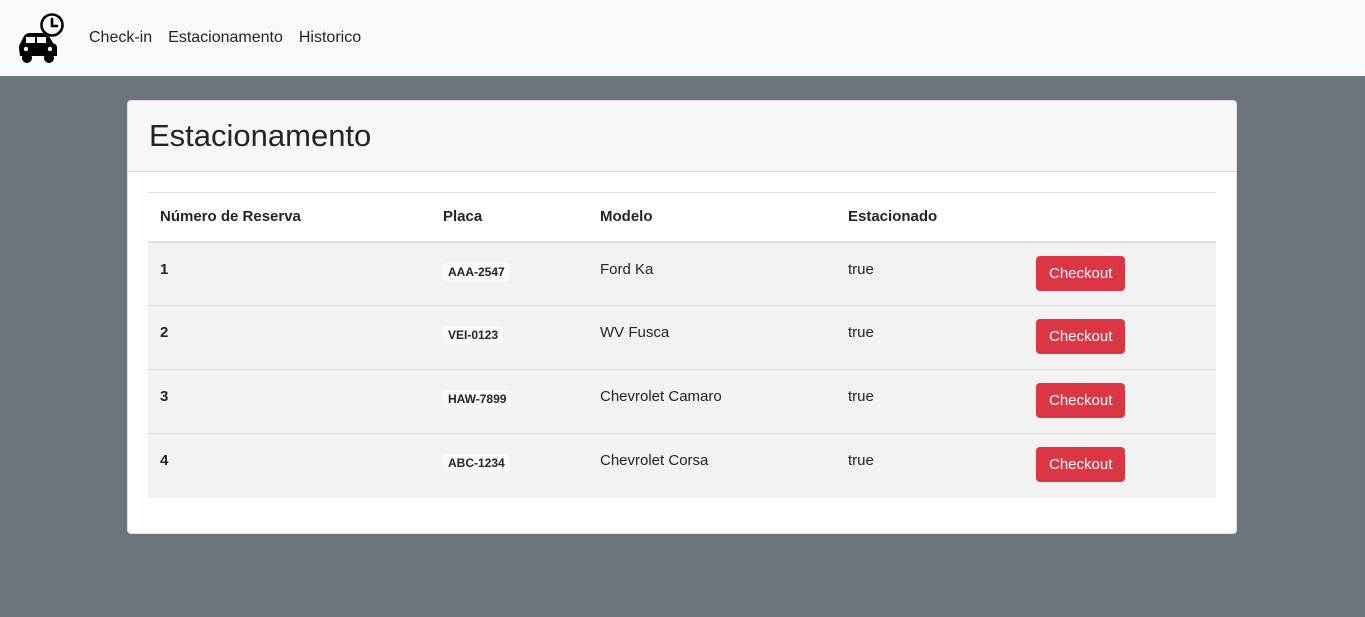  I want to click on reserva-number: 3, so click(289, 401).